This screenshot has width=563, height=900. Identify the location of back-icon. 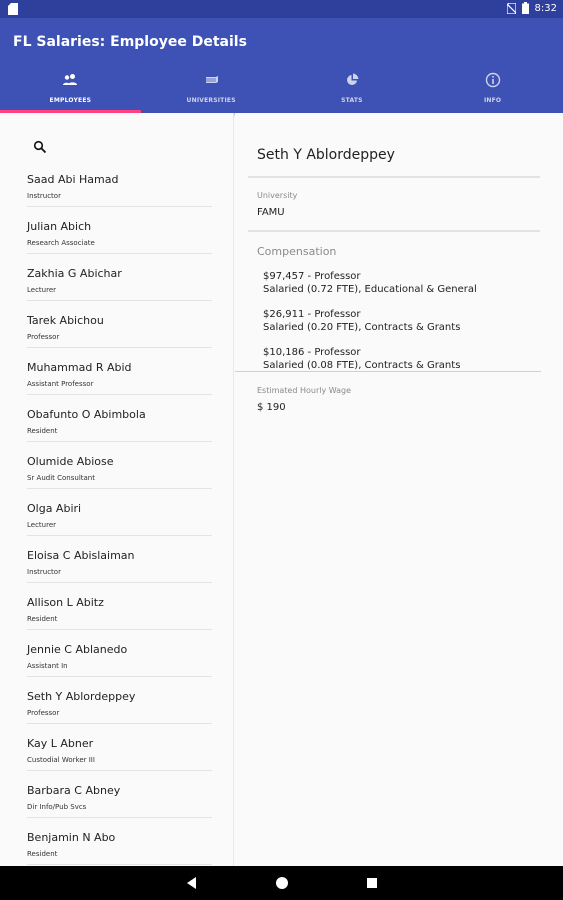
(192, 883).